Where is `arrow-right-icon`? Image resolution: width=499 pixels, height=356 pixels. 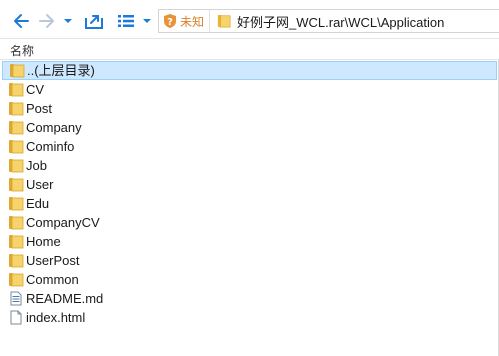 arrow-right-icon is located at coordinates (46, 21).